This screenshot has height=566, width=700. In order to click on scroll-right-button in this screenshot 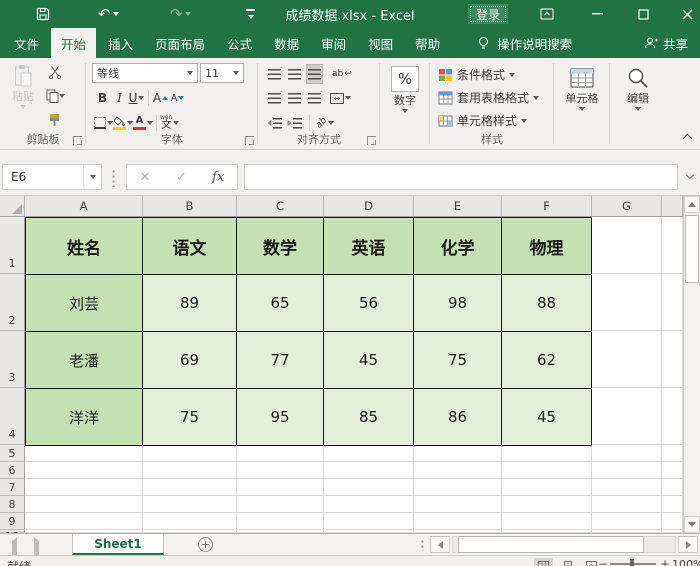, I will do `click(688, 544)`.